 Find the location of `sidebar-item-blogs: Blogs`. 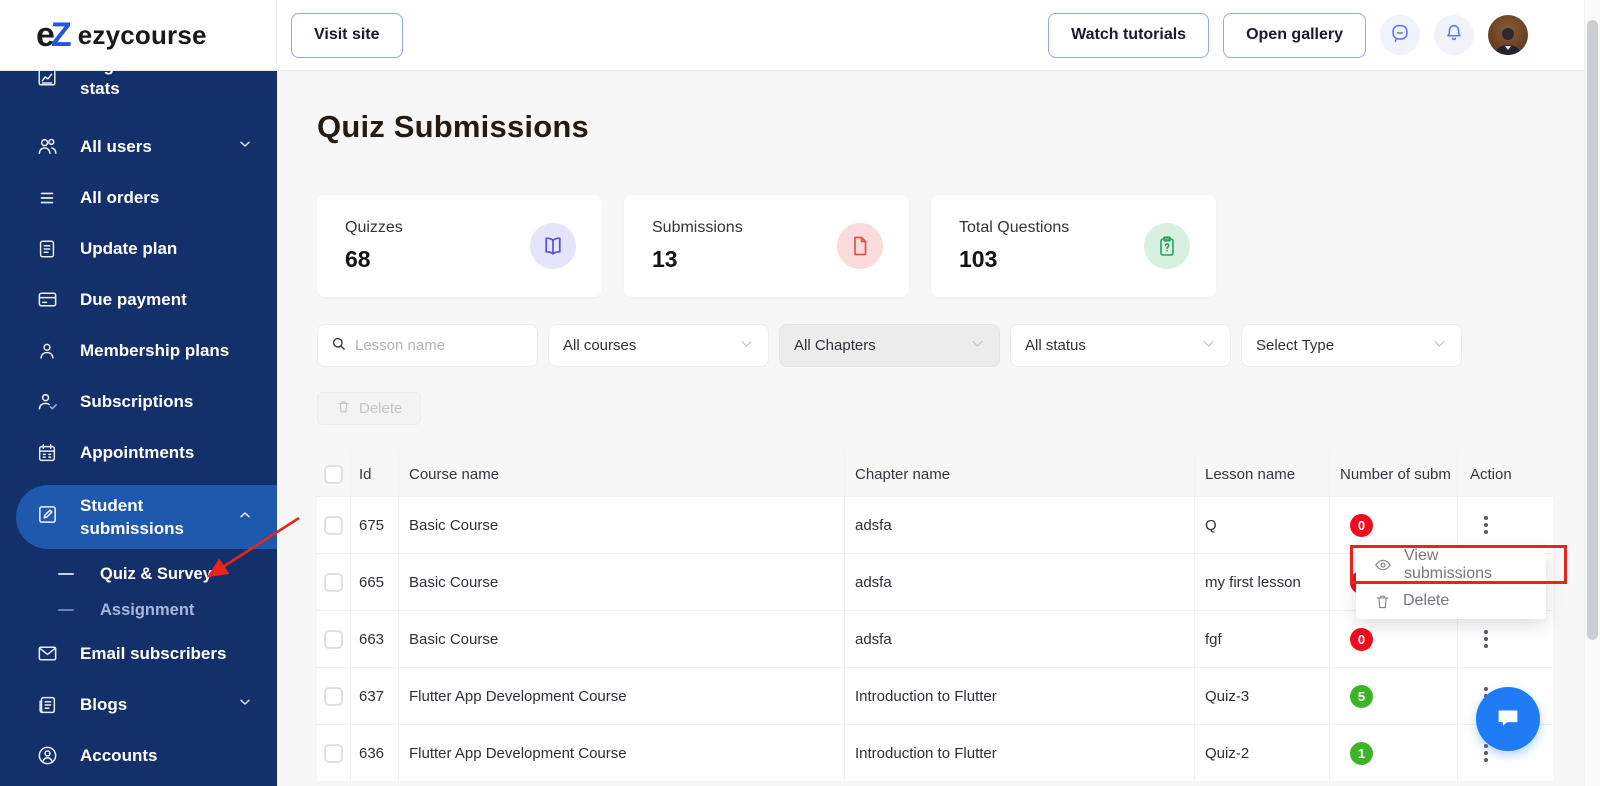

sidebar-item-blogs: Blogs is located at coordinates (138, 704).